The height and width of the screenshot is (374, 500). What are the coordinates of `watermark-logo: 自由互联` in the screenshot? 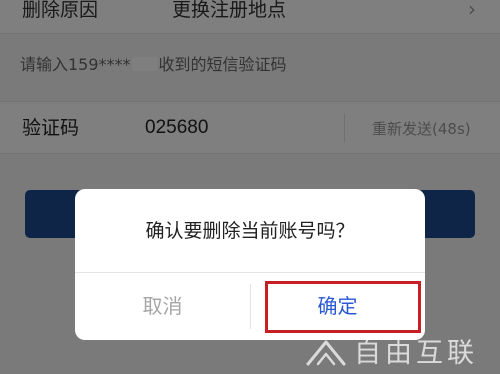 It's located at (397, 352).